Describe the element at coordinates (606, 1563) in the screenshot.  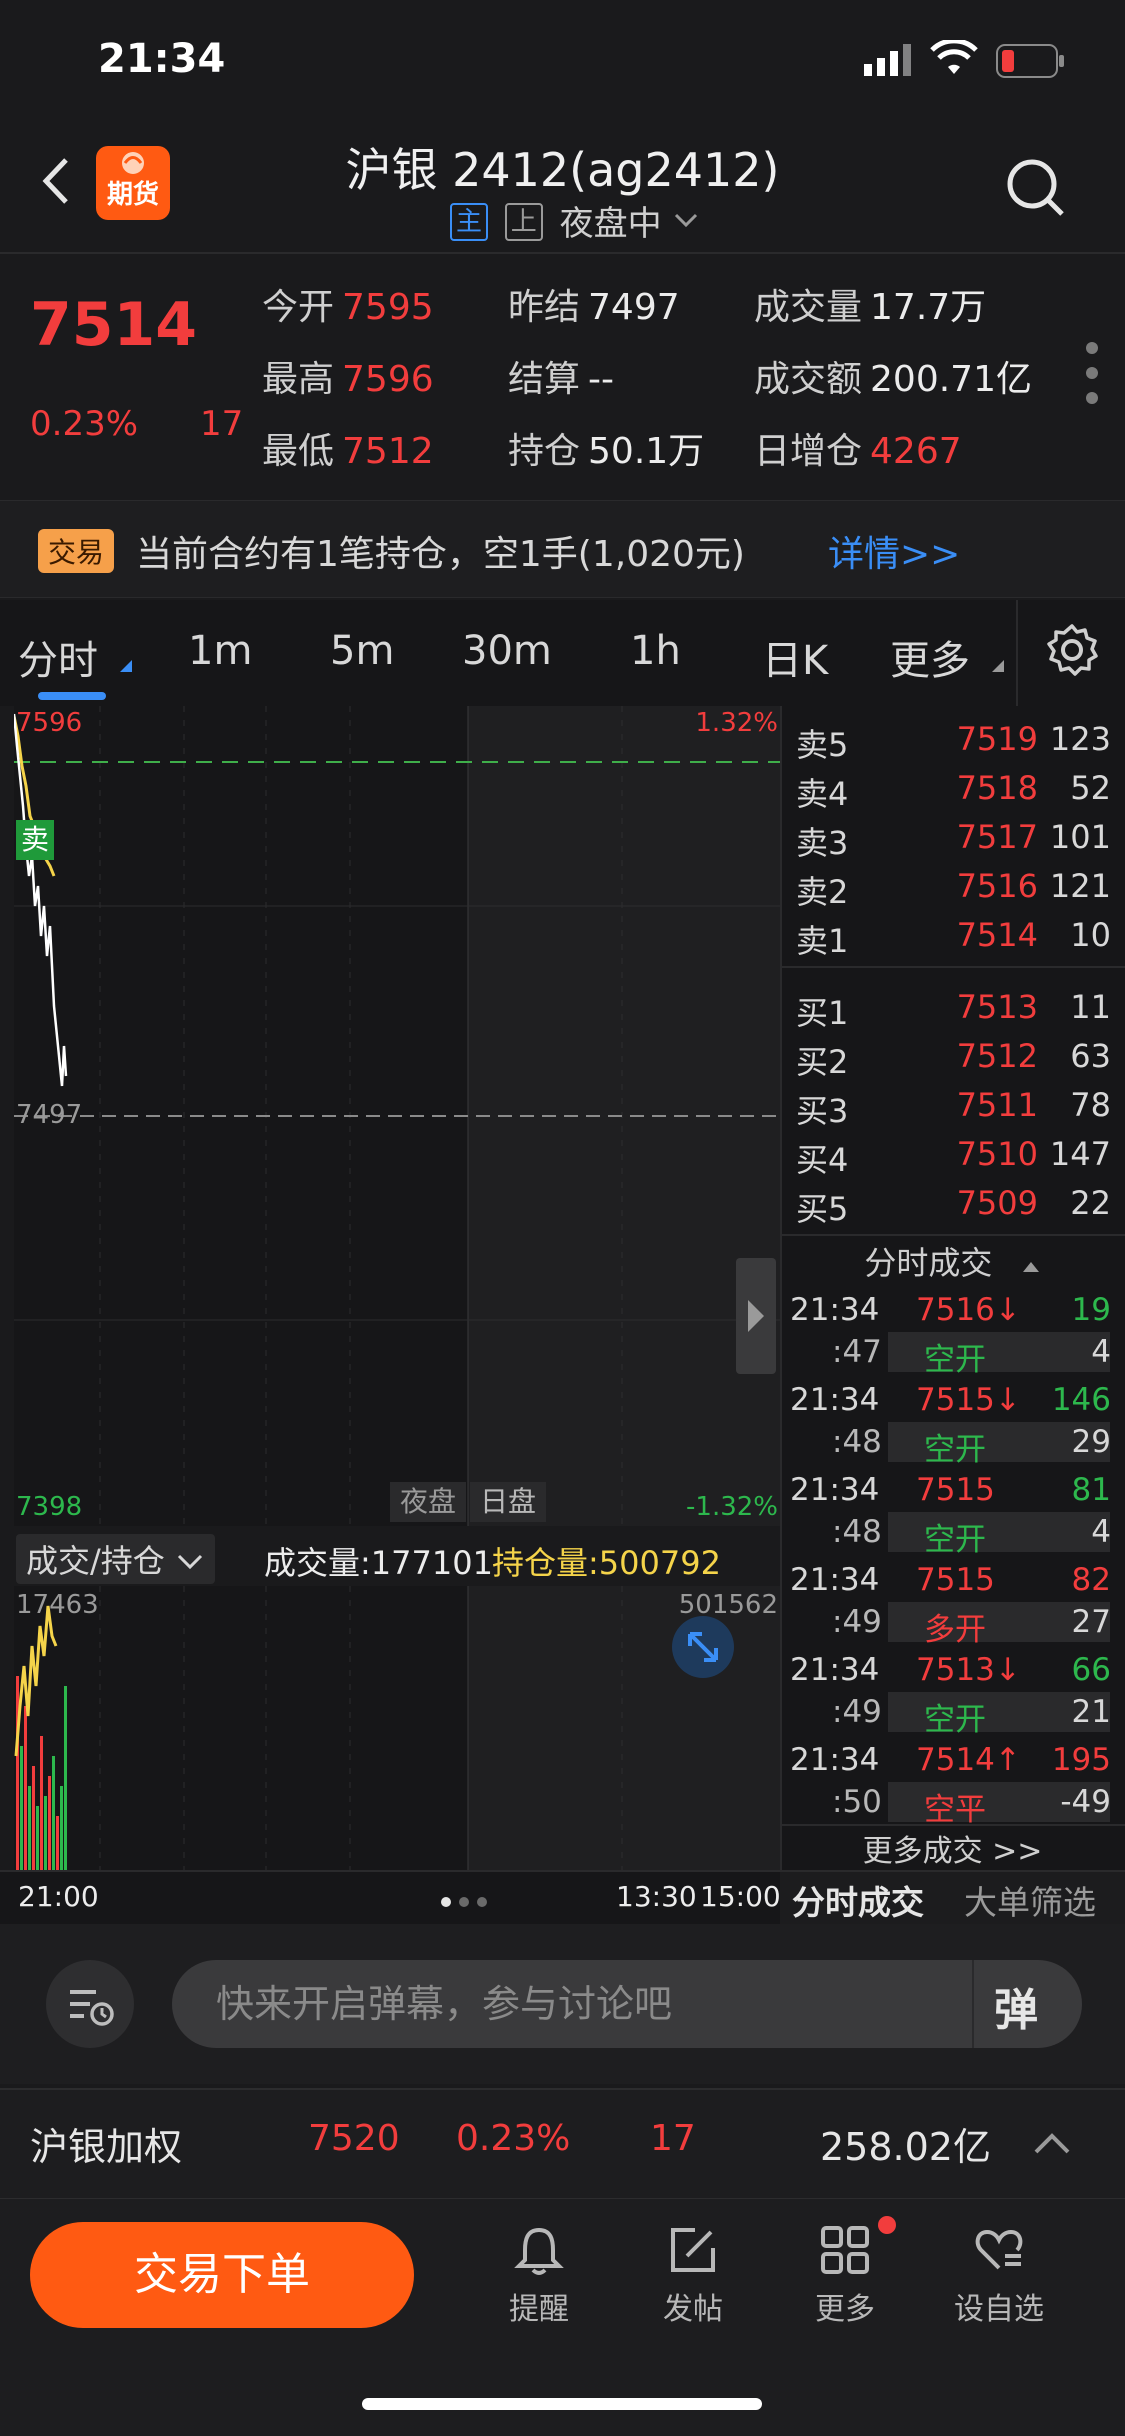
I see `open-interest-readout: 持仓量:500792` at that location.